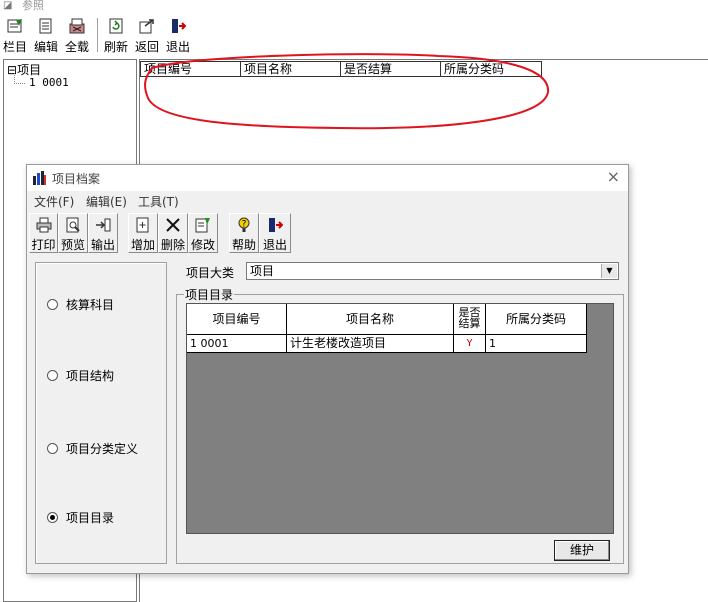 The image size is (708, 602). Describe the element at coordinates (237, 344) in the screenshot. I see `grid-cell-code: 1 0001` at that location.